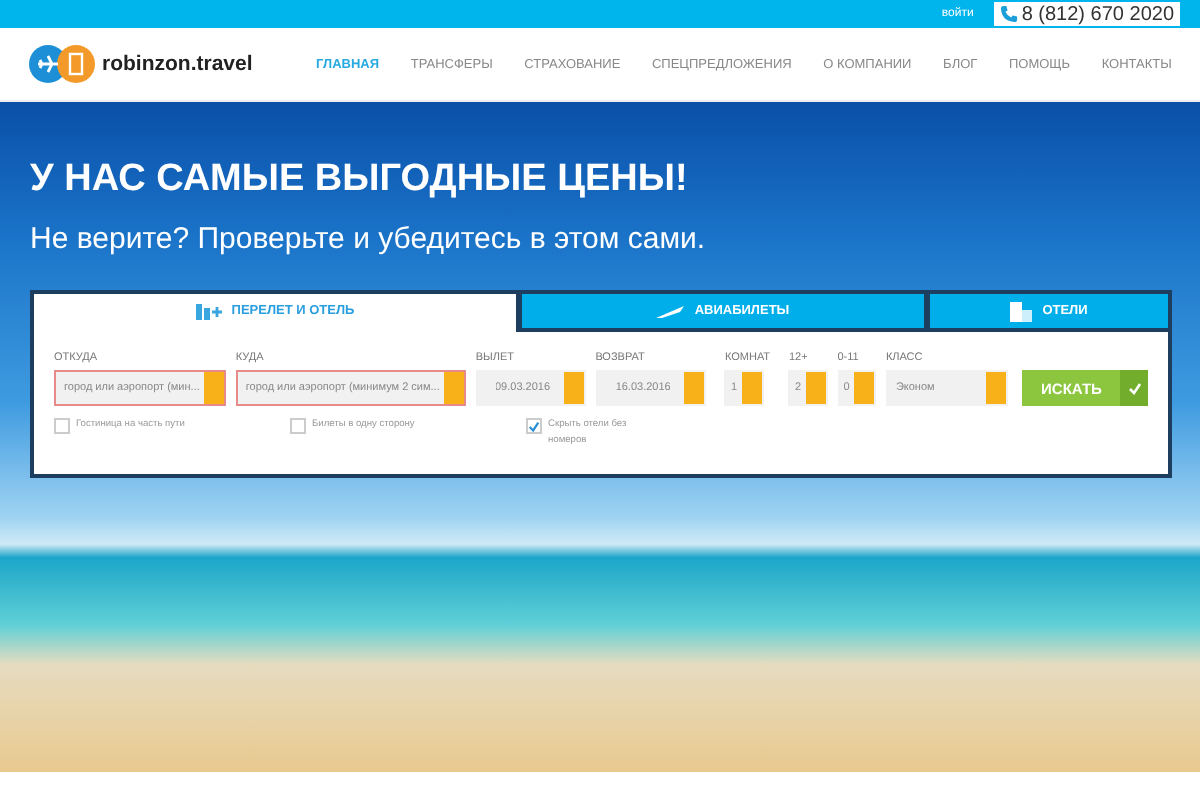 This screenshot has height=800, width=1200. Describe the element at coordinates (1134, 388) in the screenshot. I see `checkmark-icon` at that location.